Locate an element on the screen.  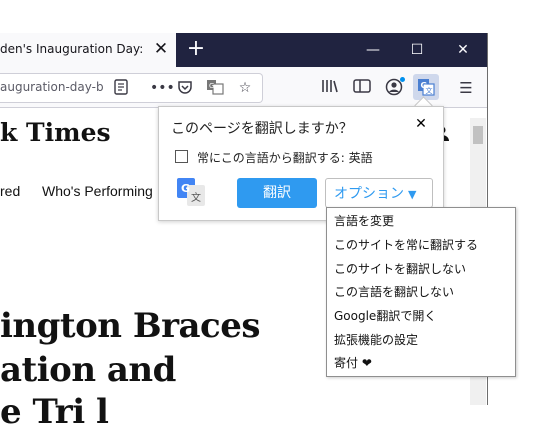
tab-bar: den's Inauguration Day: Live ✕ + — ☐ ✕ is located at coordinates (244, 50).